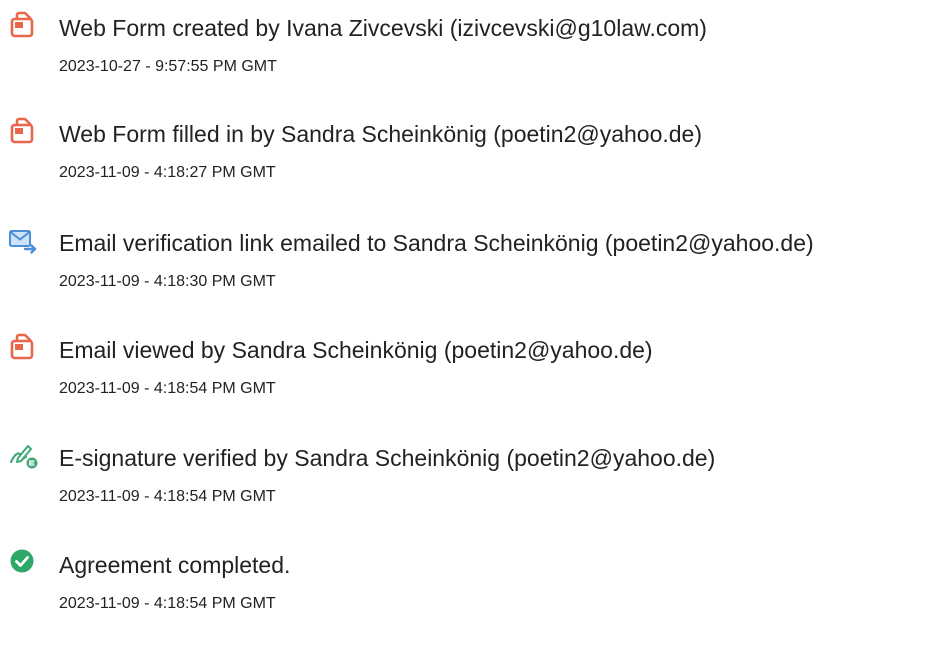  I want to click on e-signature-icon, so click(23, 455).